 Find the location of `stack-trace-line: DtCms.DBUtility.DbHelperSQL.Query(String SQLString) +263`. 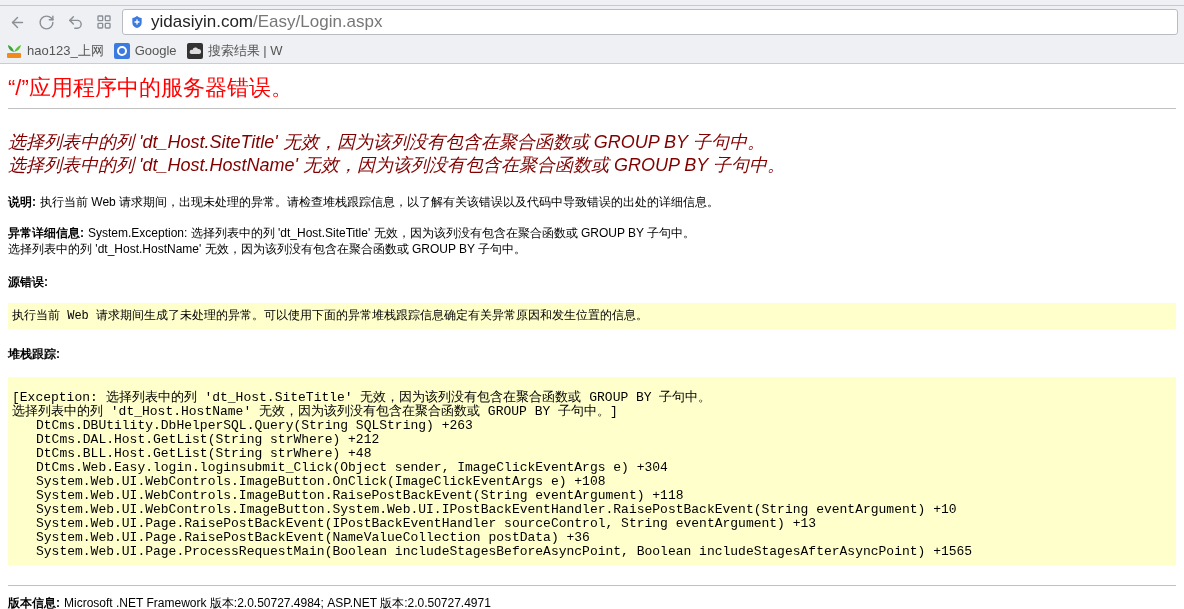

stack-trace-line: DtCms.DBUtility.DbHelperSQL.Query(String SQLString) +263 is located at coordinates (254, 426).